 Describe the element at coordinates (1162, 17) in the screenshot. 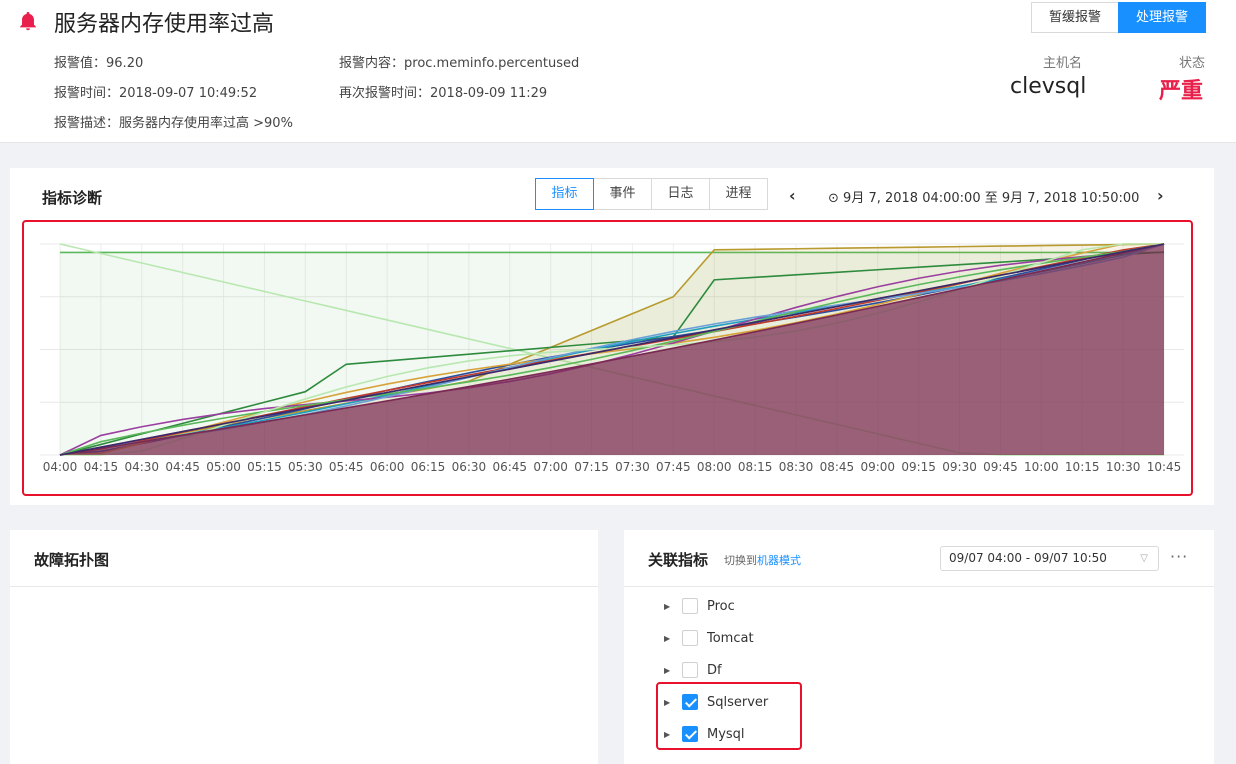

I see `handle-alert-button: 处理报警` at that location.